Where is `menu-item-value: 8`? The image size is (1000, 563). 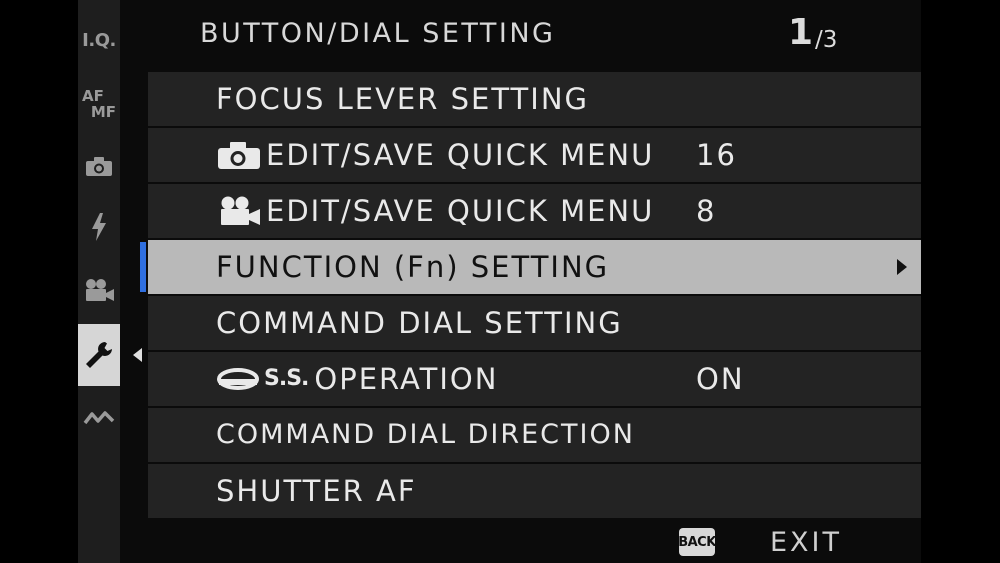
menu-item-value: 8 is located at coordinates (706, 211).